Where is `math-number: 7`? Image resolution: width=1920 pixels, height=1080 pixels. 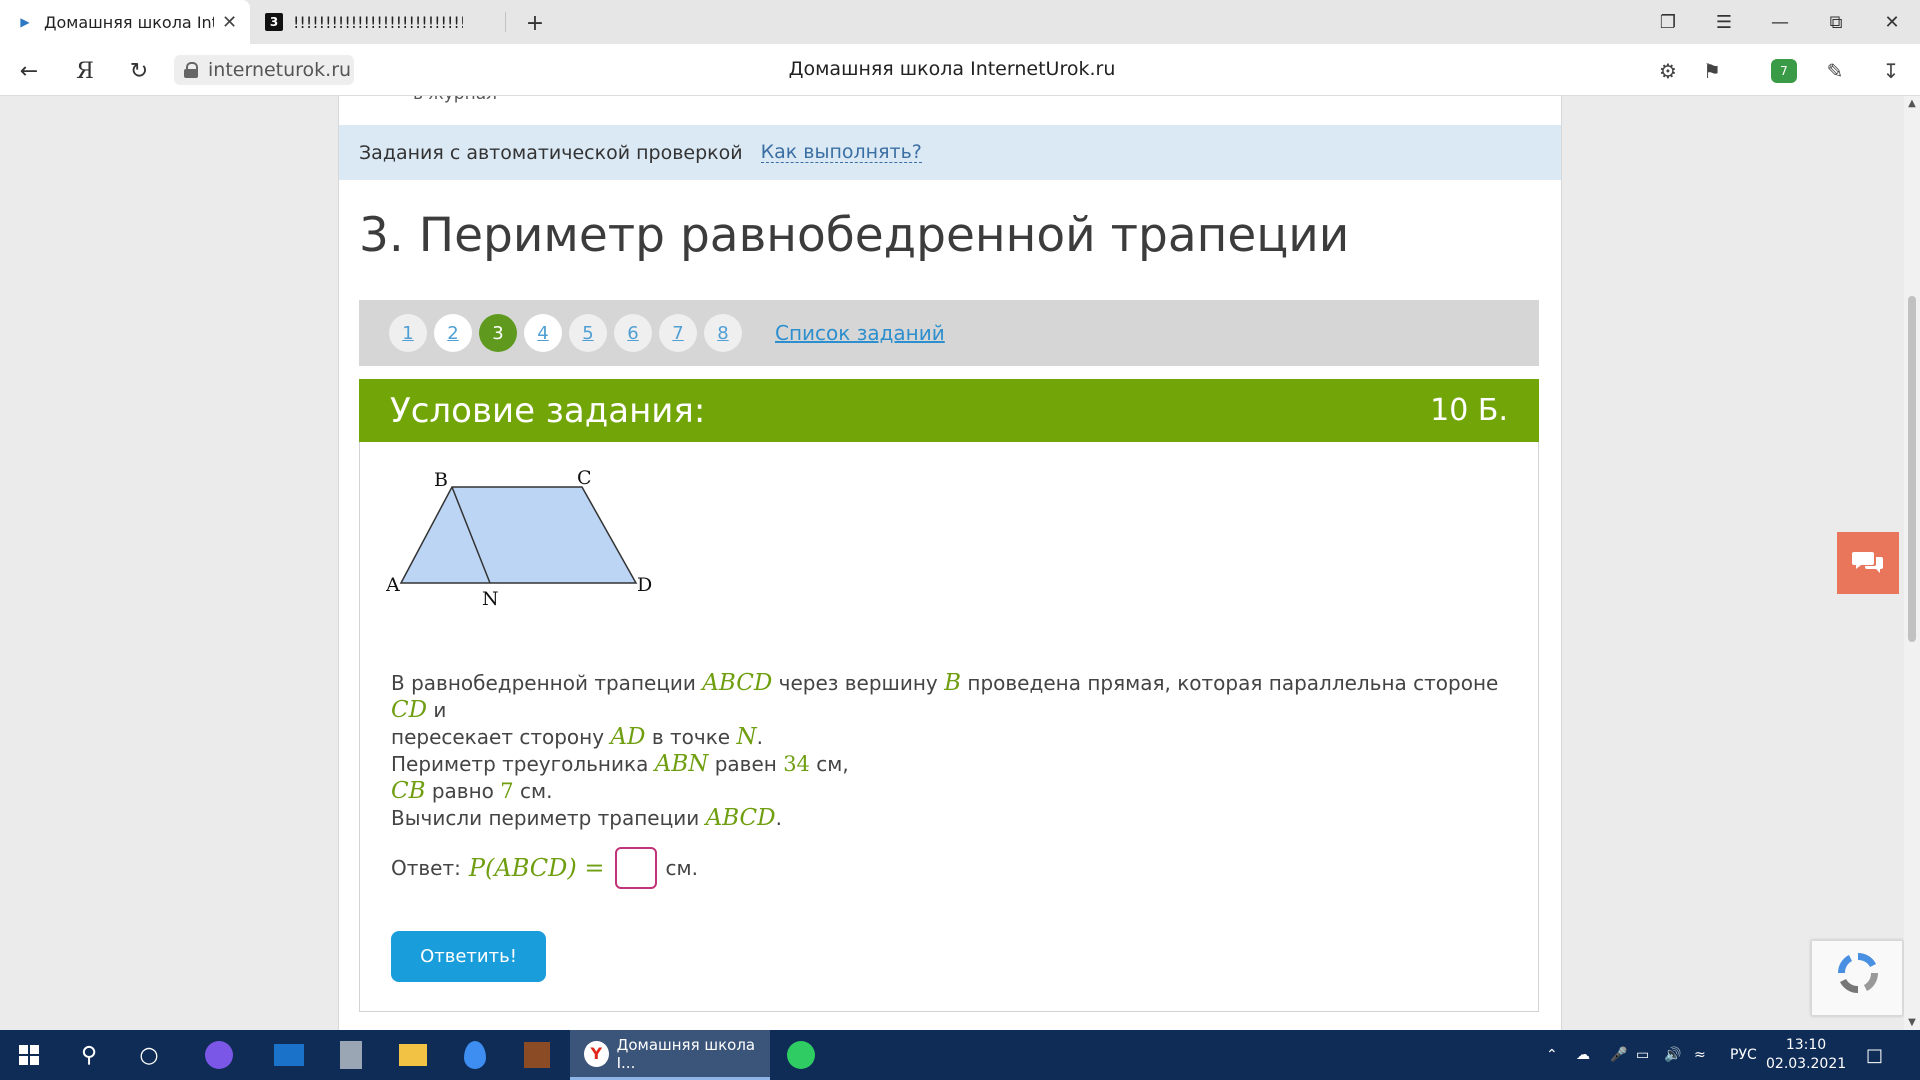 math-number: 7 is located at coordinates (507, 791).